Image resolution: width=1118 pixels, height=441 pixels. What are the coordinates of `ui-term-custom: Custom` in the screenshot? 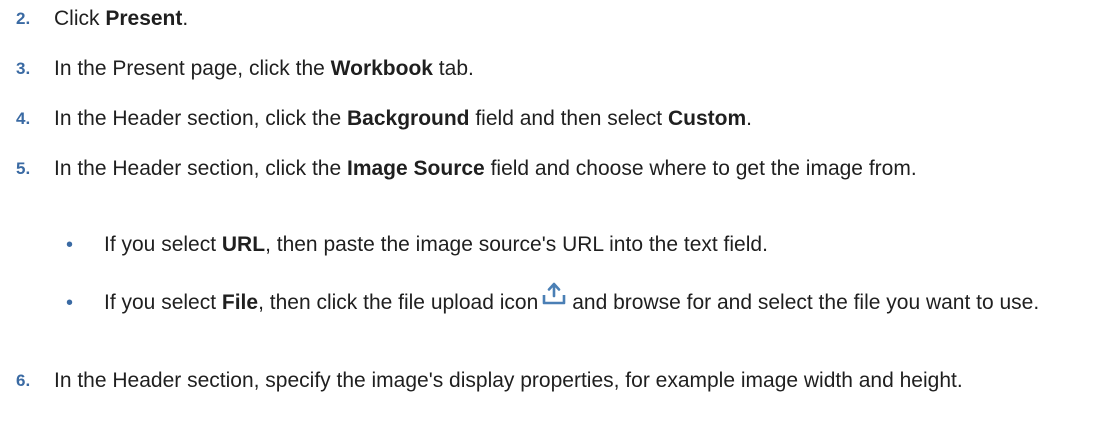 It's located at (707, 118).